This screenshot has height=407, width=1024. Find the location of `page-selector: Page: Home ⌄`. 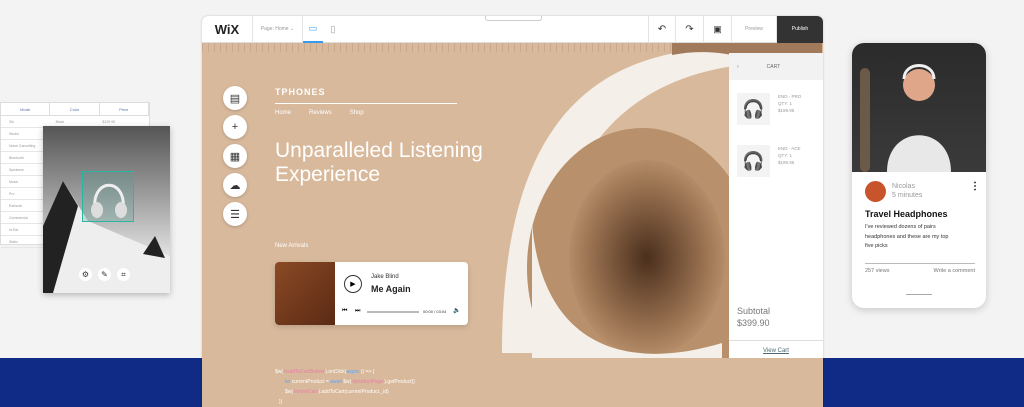

page-selector: Page: Home ⌄ is located at coordinates (278, 29).